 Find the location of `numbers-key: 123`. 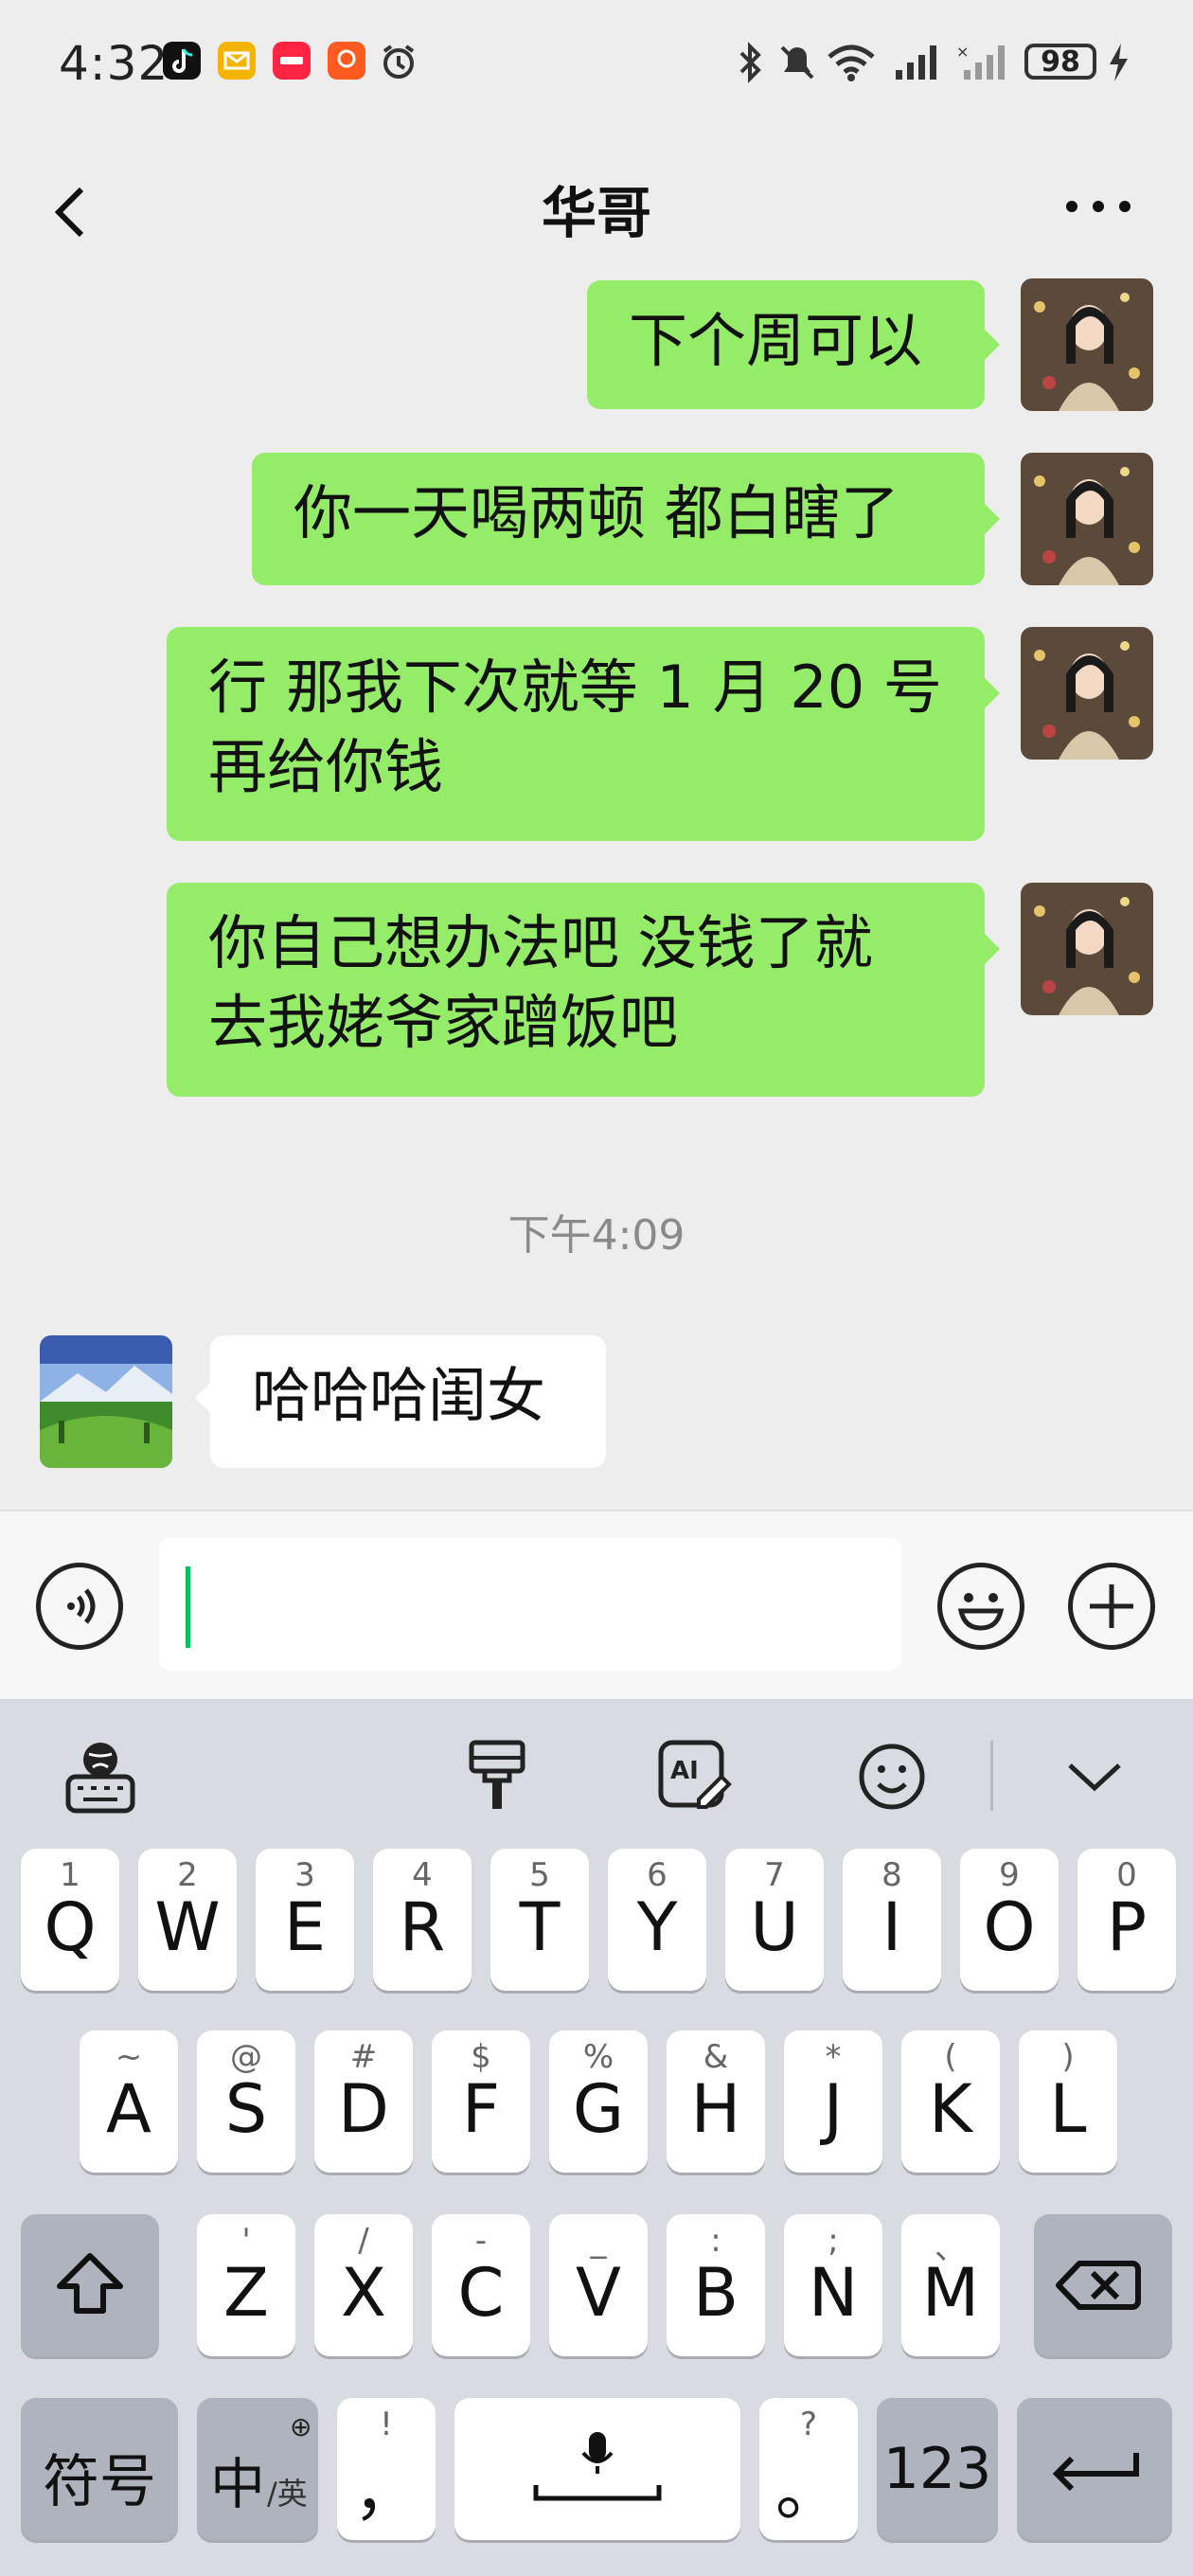

numbers-key: 123 is located at coordinates (937, 2469).